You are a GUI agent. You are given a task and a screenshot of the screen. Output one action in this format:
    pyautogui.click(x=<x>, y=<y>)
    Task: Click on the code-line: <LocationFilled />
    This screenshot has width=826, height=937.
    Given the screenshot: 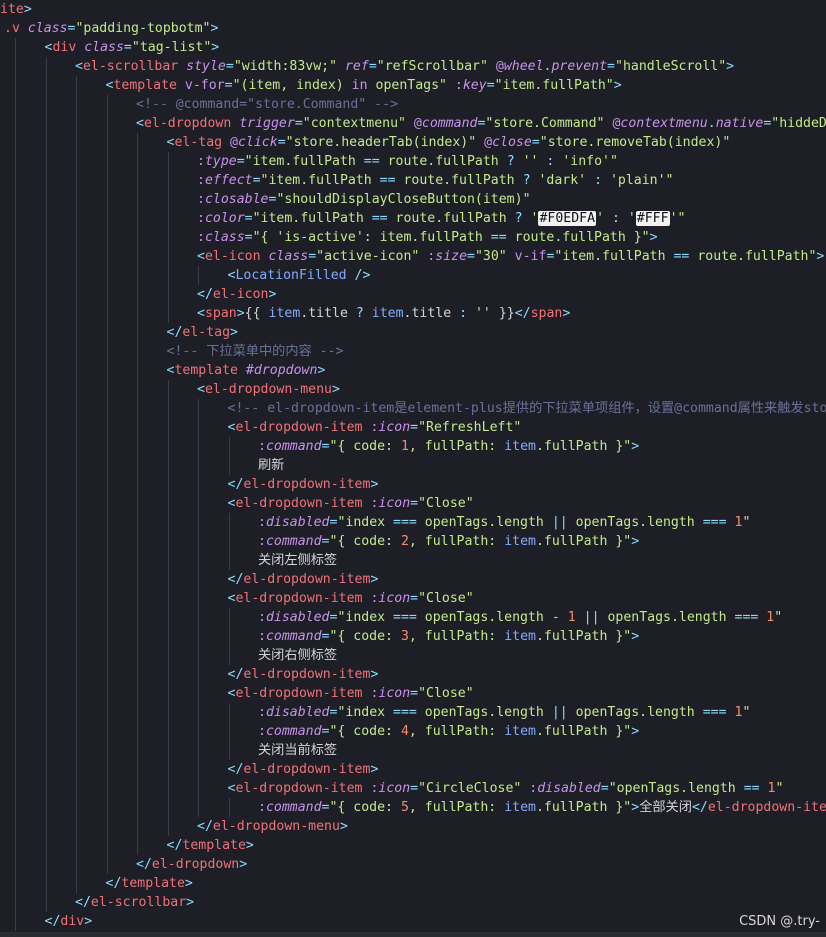 What is the action you would take?
    pyautogui.click(x=185, y=275)
    